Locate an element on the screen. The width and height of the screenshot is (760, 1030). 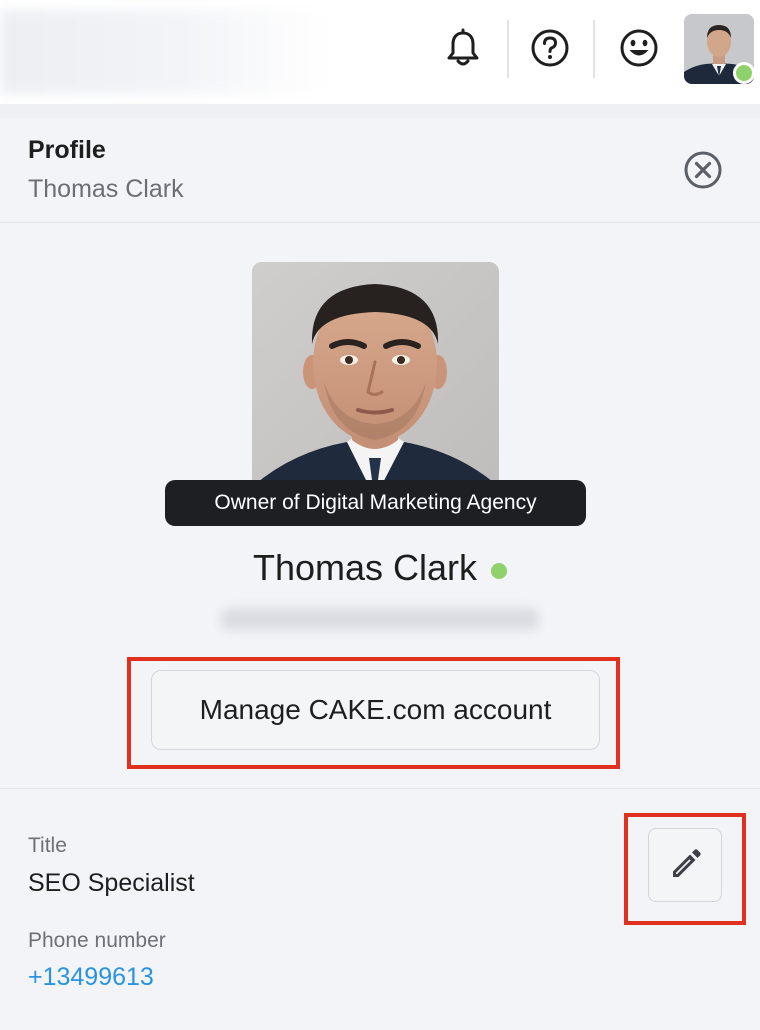
blurred-header-area is located at coordinates (165, 52).